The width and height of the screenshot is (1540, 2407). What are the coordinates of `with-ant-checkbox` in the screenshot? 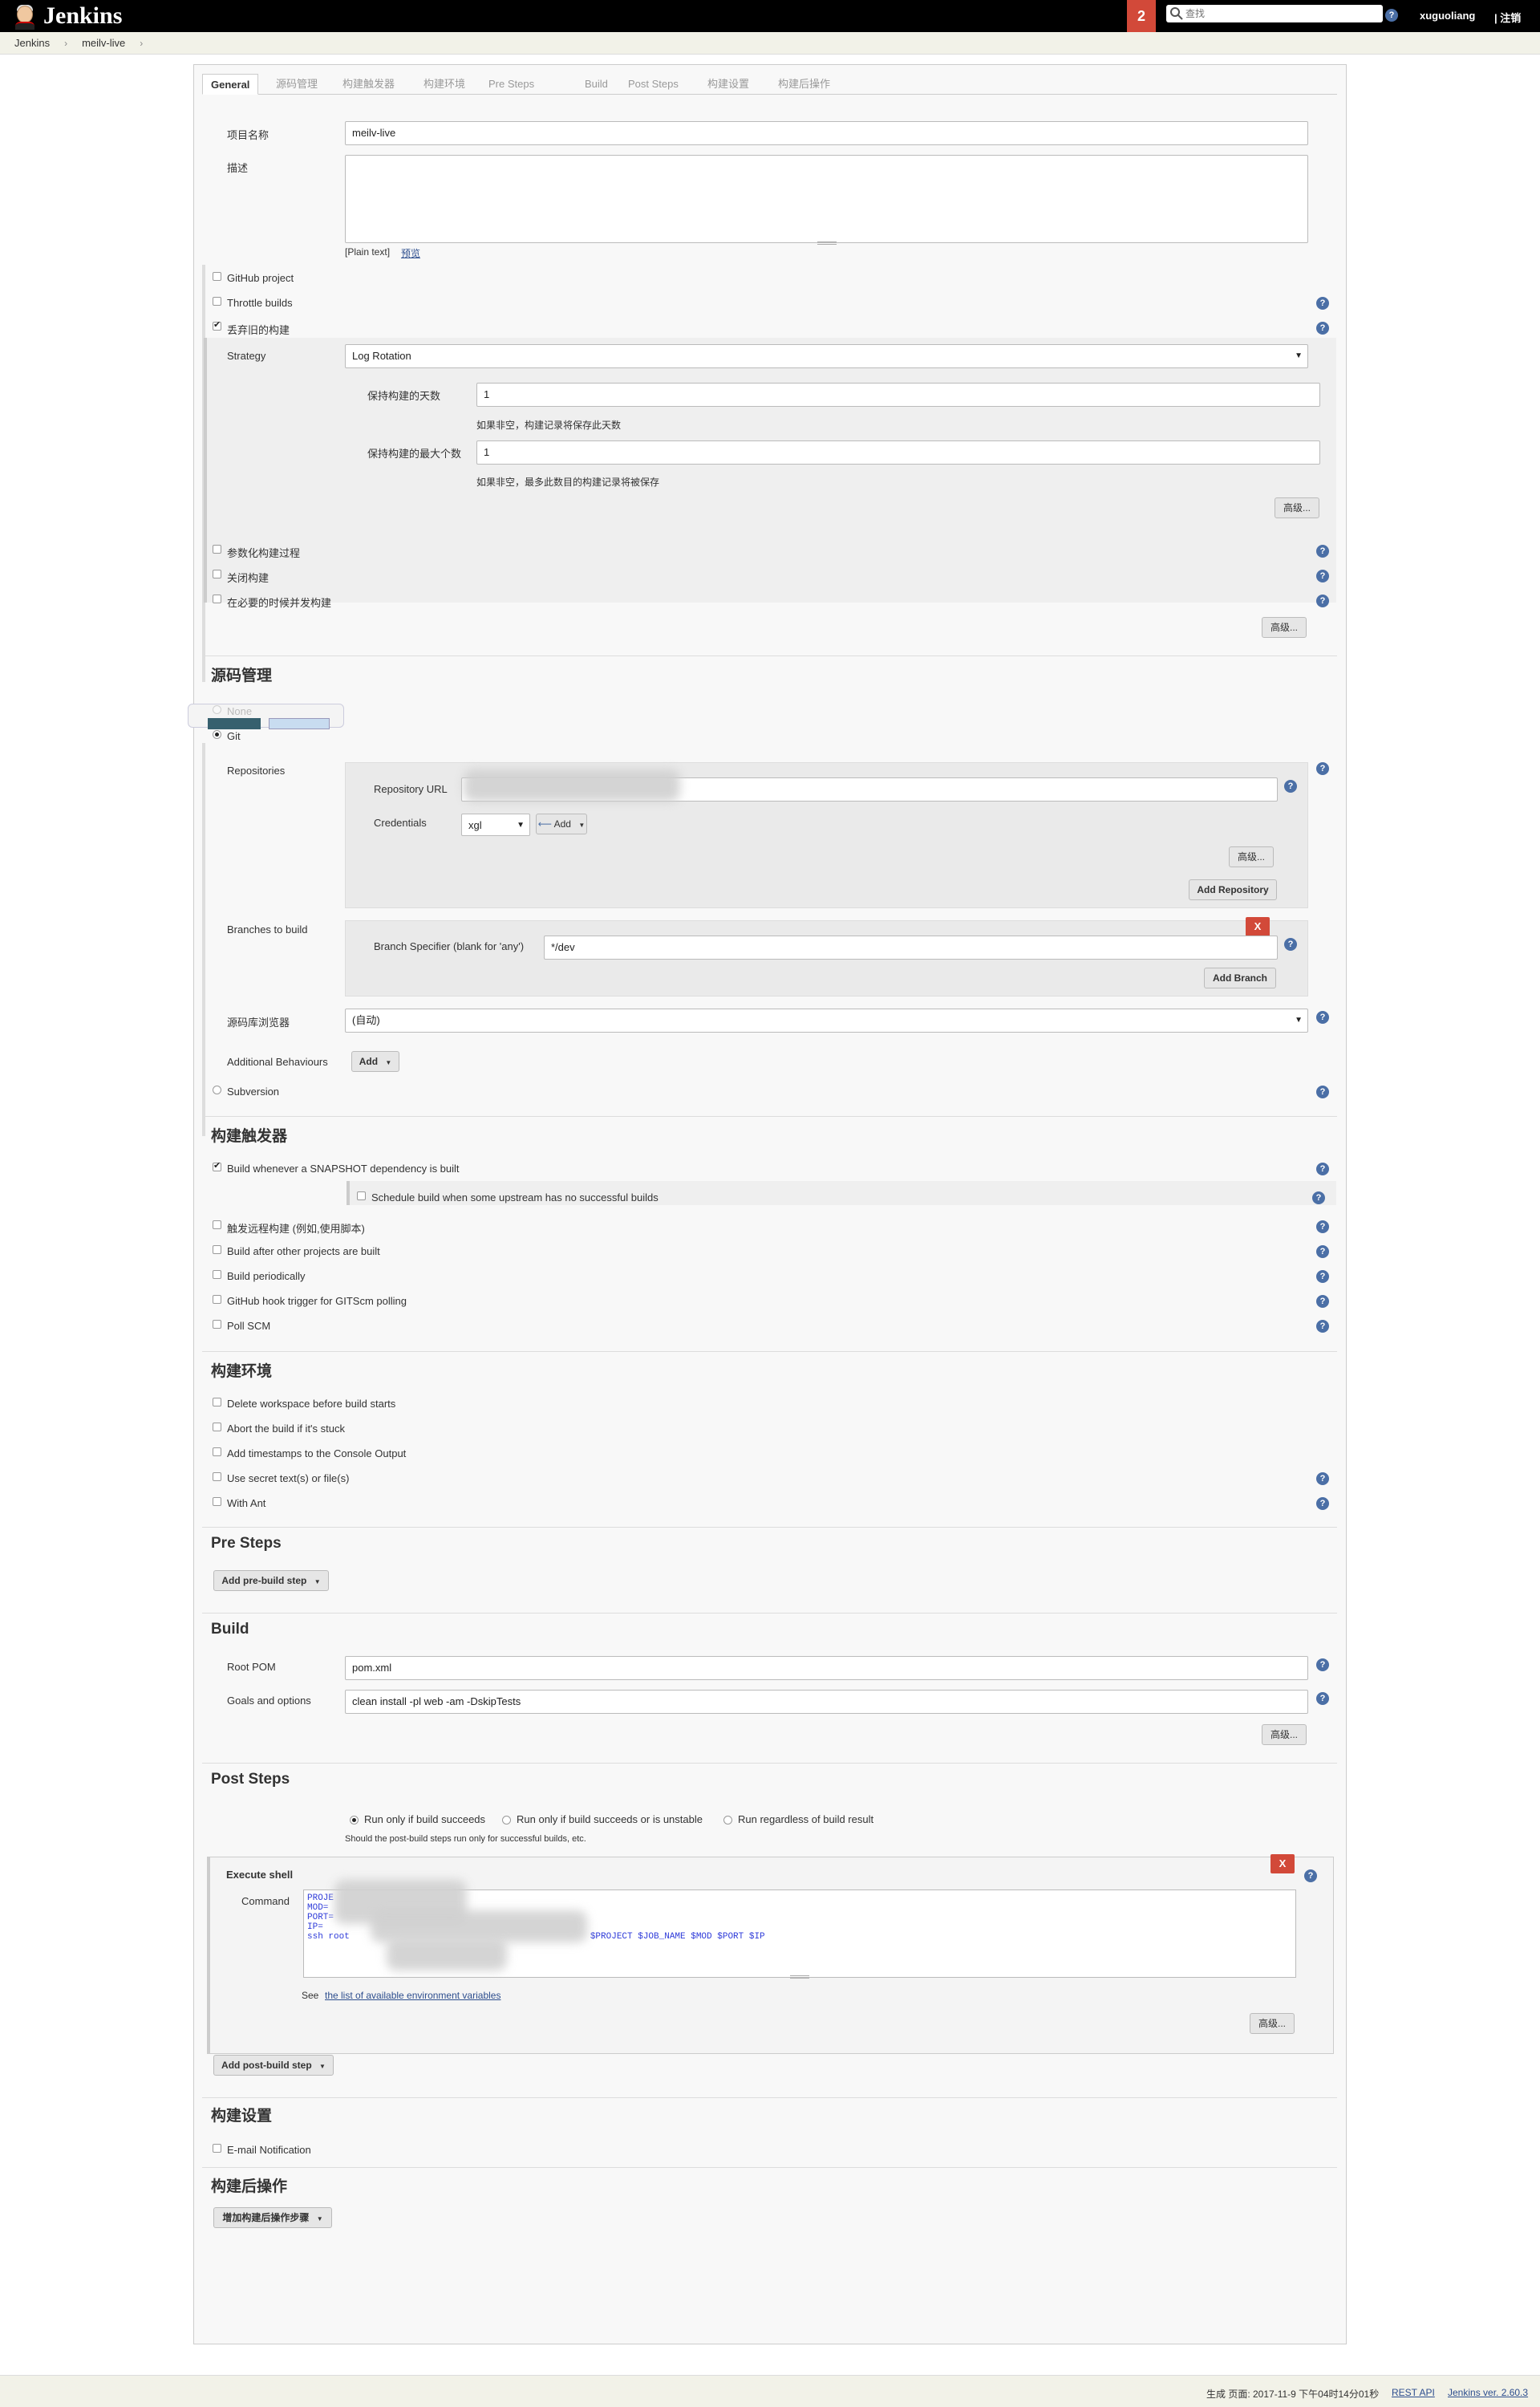 It's located at (217, 1502).